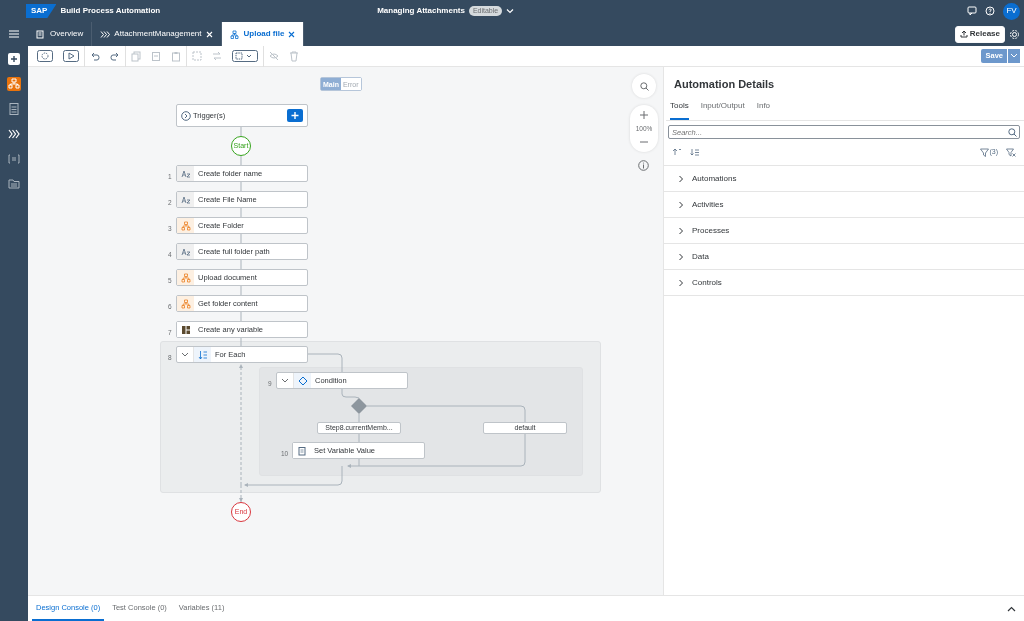 This screenshot has height=621, width=1024. Describe the element at coordinates (844, 231) in the screenshot. I see `section-header: Processes` at that location.